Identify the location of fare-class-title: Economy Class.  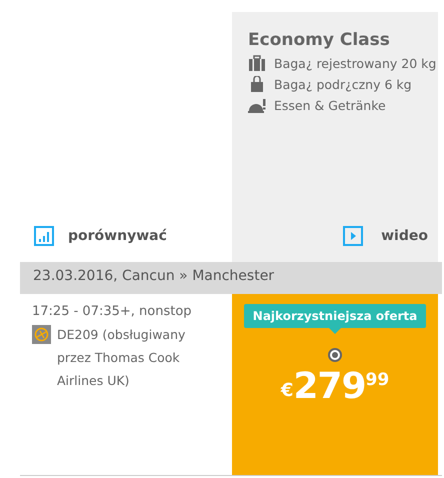
(319, 40).